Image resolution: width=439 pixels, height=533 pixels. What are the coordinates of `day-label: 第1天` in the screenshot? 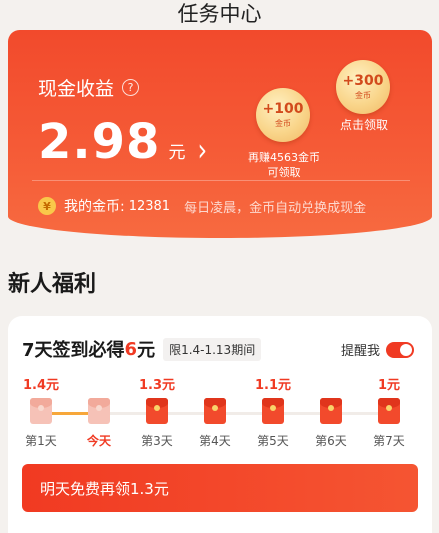 It's located at (41, 441).